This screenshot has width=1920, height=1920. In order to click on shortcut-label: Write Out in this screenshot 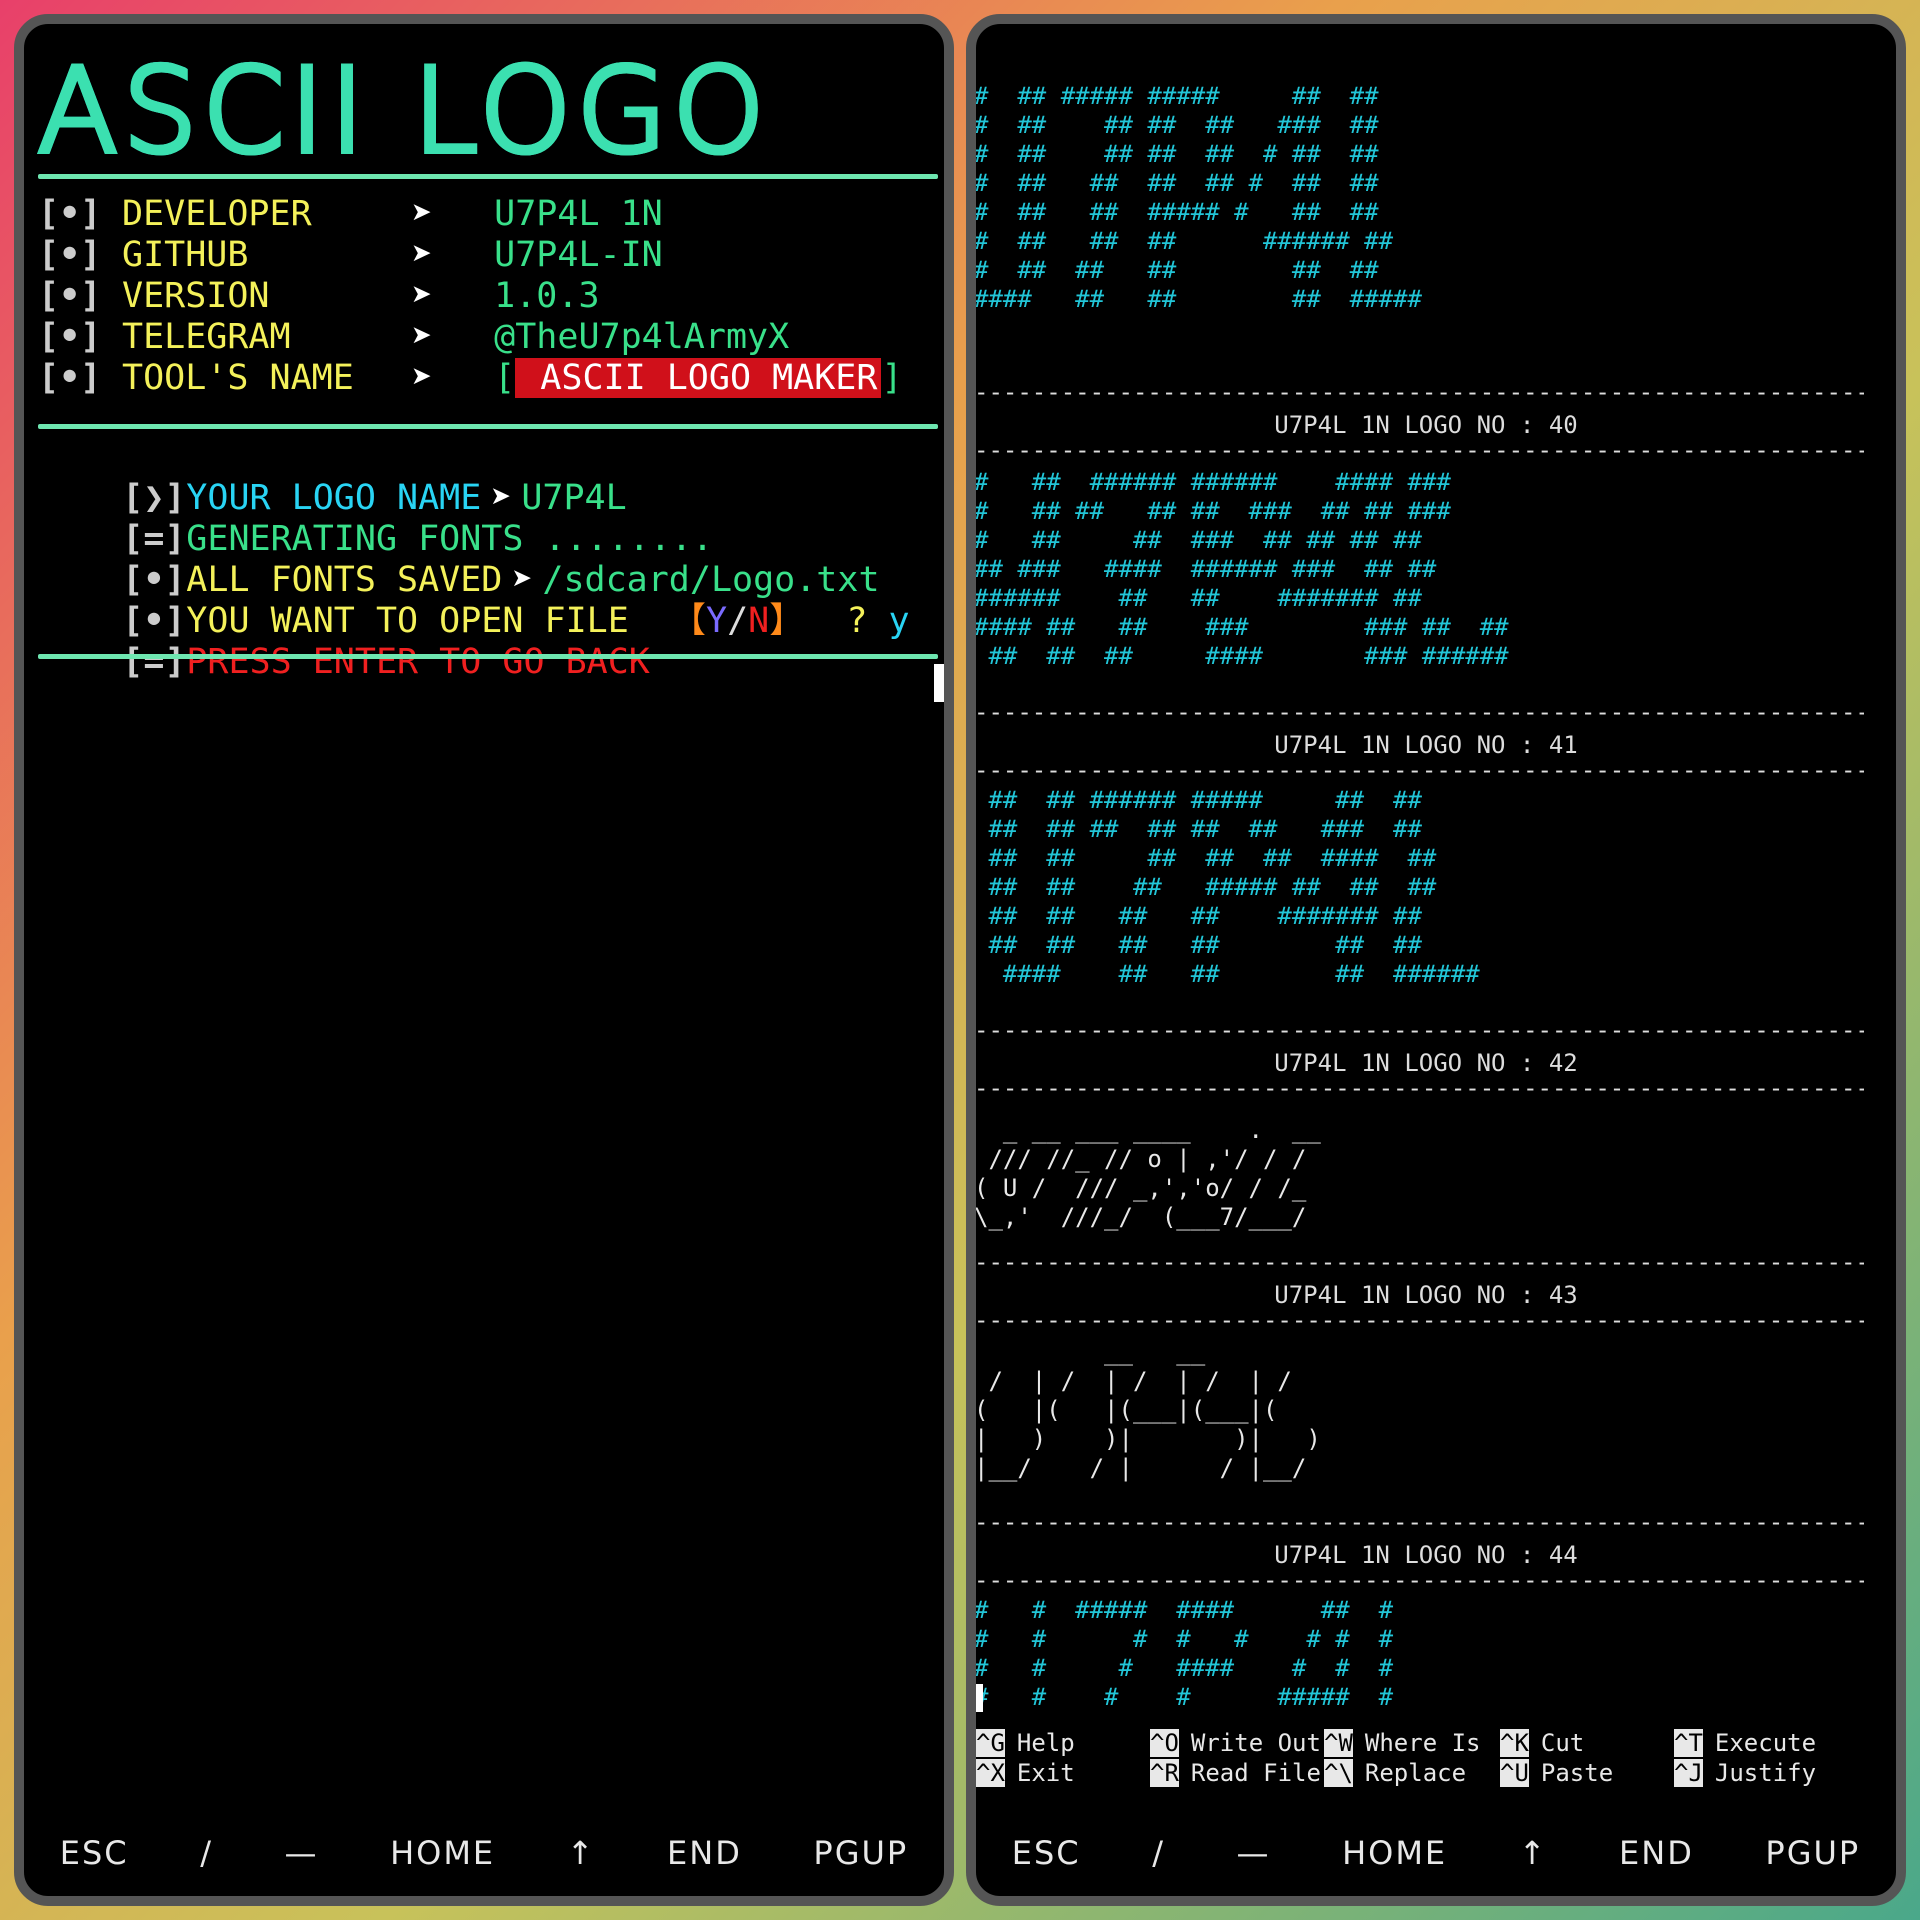, I will do `click(1255, 1743)`.